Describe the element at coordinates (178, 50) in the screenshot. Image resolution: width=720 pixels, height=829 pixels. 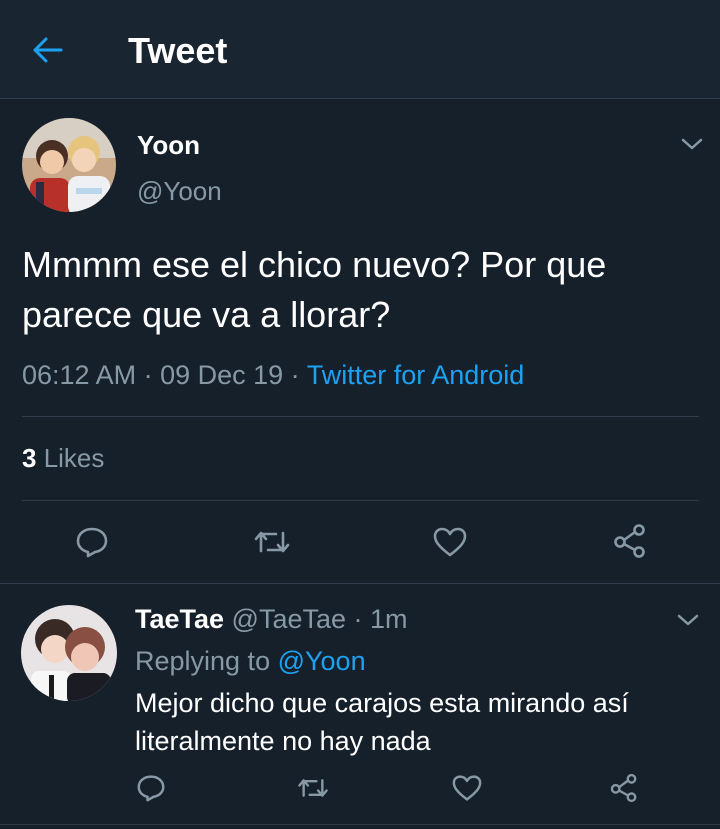
I see `page-title: Tweet` at that location.